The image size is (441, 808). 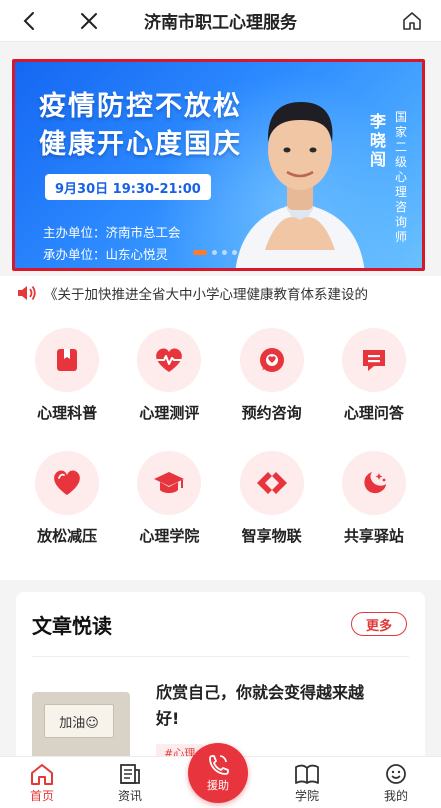 I want to click on service-academy: 心理学院, so click(x=169, y=498).